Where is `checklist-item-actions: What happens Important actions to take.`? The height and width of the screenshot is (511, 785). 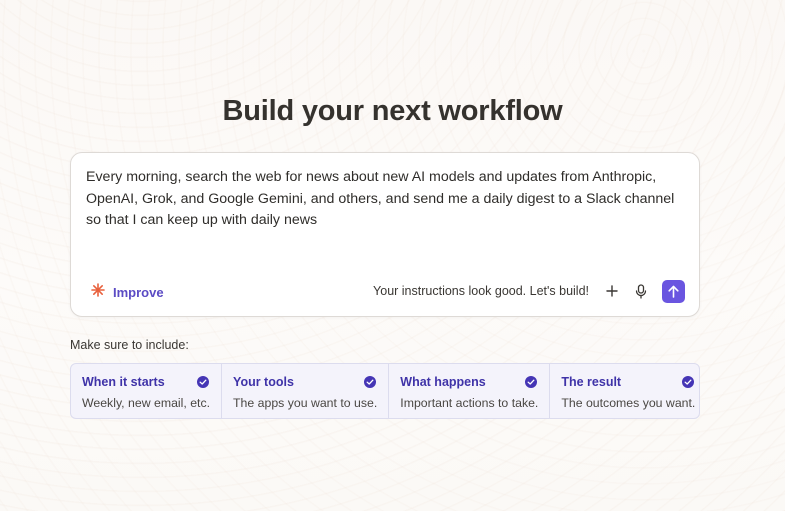
checklist-item-actions: What happens Important actions to take. is located at coordinates (470, 391).